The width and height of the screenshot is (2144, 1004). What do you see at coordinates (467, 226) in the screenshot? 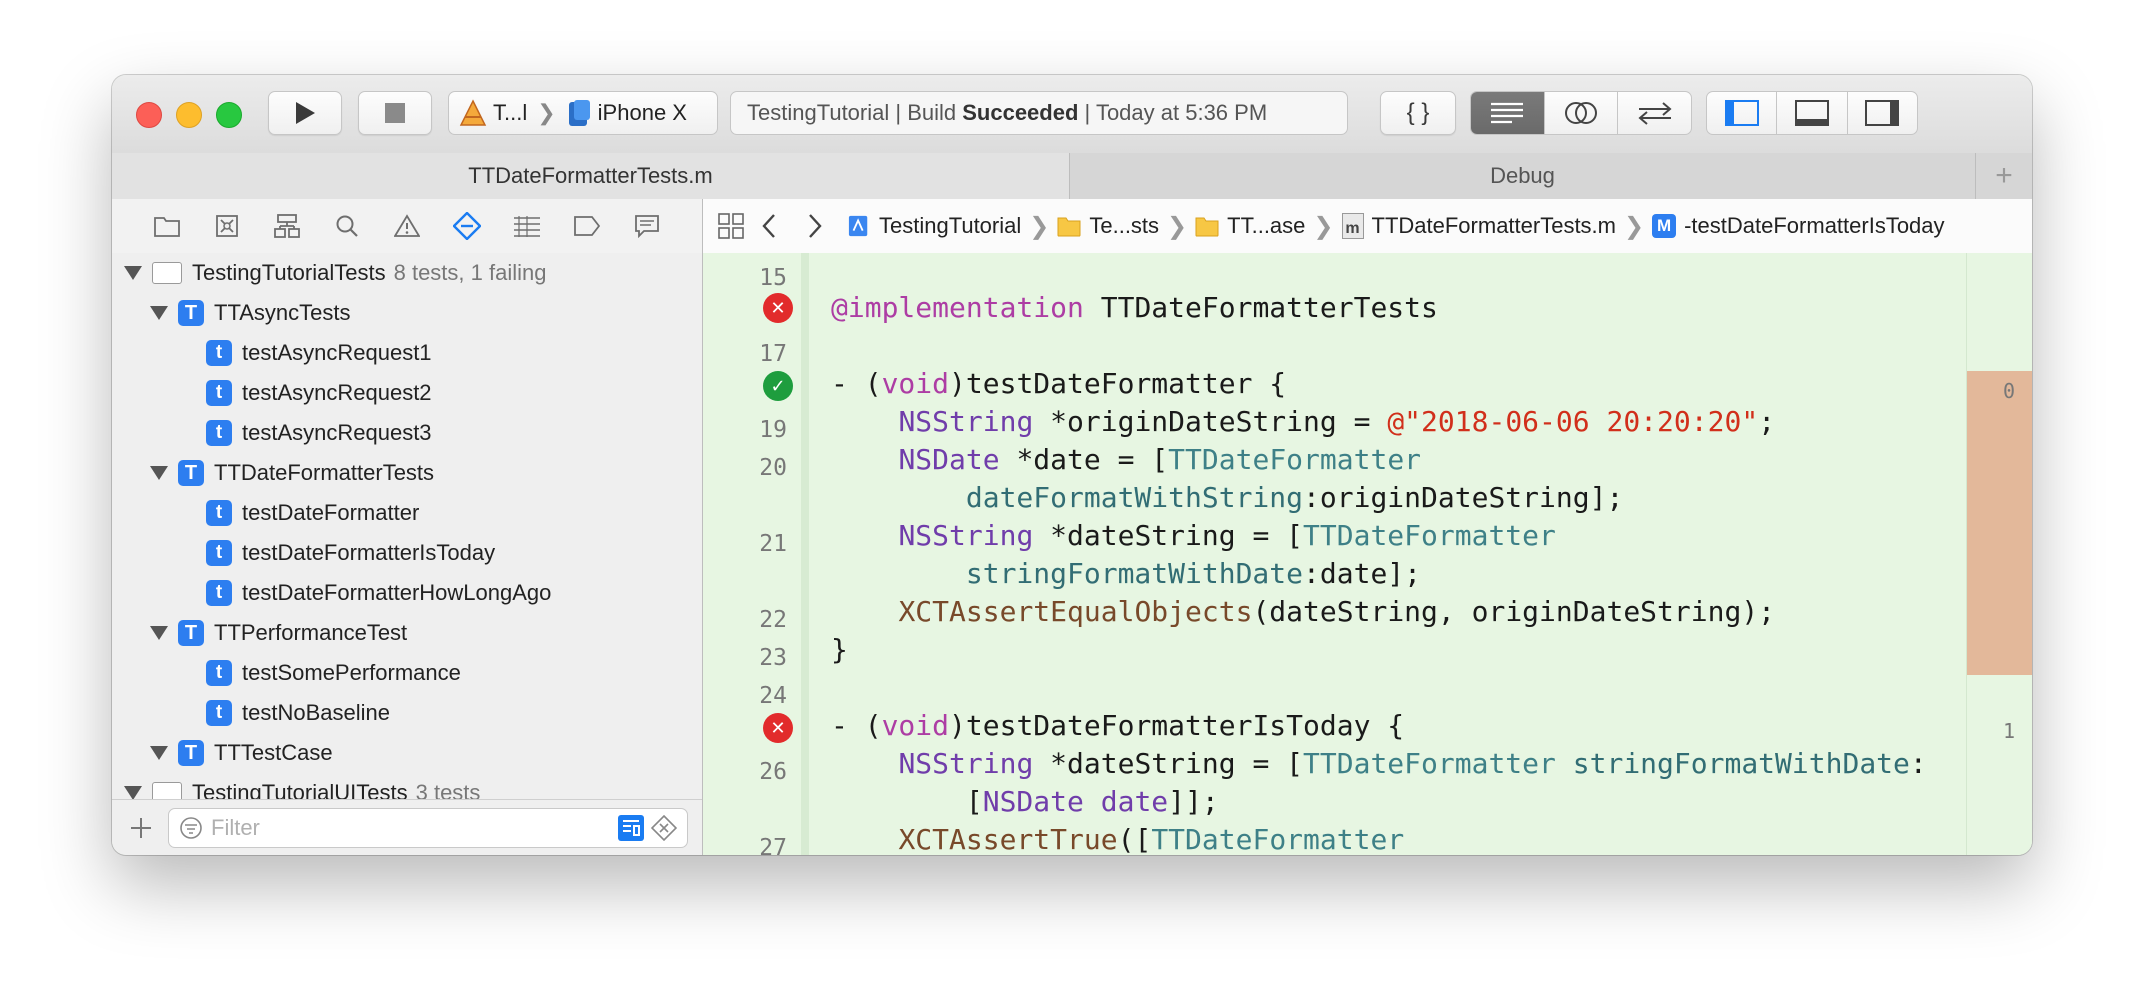
I see `test-navigator-diamond-icon` at bounding box center [467, 226].